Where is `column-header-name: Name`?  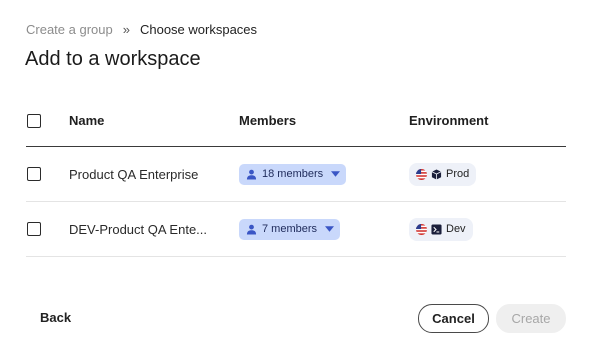 column-header-name: Name is located at coordinates (154, 120).